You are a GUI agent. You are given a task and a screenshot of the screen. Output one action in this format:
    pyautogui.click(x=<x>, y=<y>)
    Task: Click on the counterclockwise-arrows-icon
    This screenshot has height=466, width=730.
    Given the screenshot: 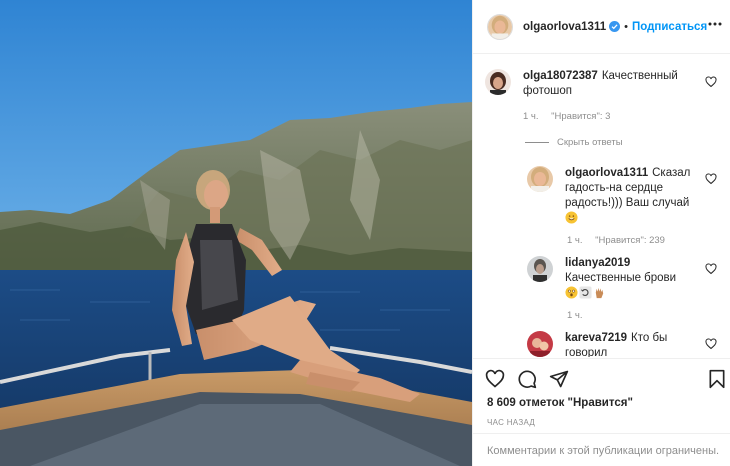 What is the action you would take?
    pyautogui.click(x=585, y=292)
    